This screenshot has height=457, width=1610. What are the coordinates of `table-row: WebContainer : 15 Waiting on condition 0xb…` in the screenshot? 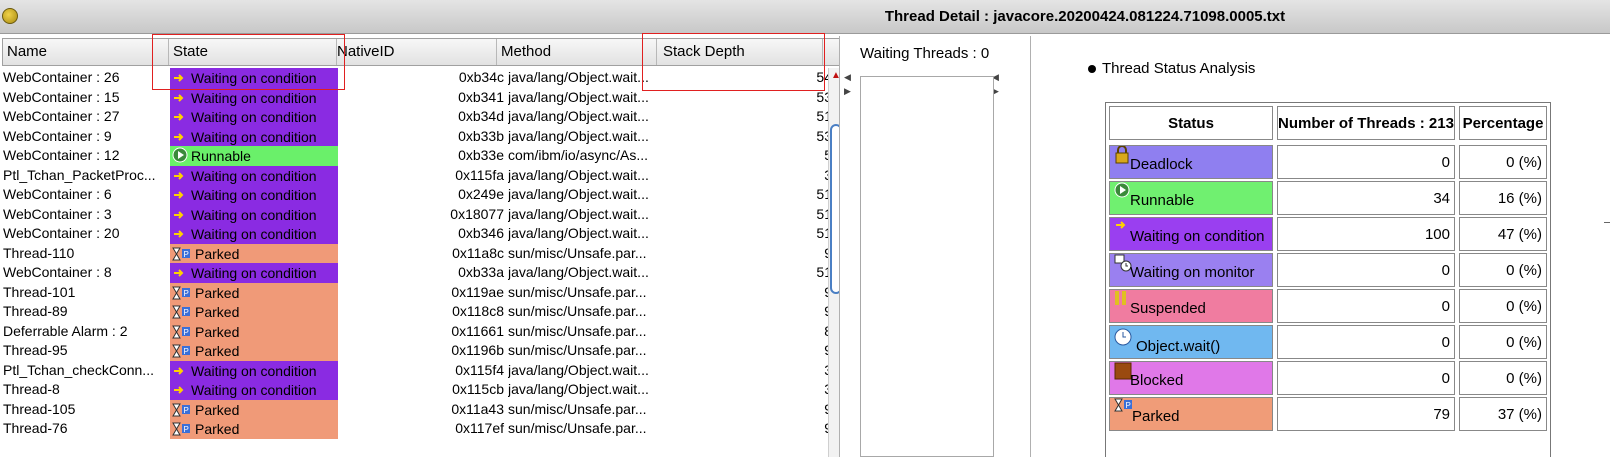 It's located at (419, 97).